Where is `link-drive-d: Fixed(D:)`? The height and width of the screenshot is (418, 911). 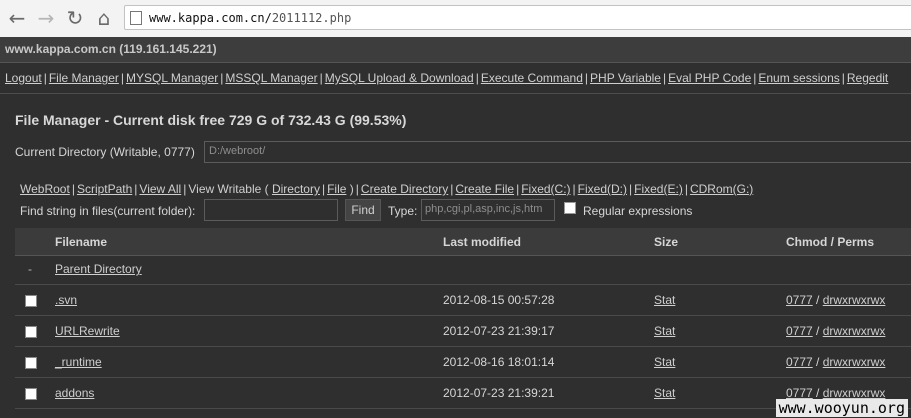
link-drive-d: Fixed(D:) is located at coordinates (602, 189).